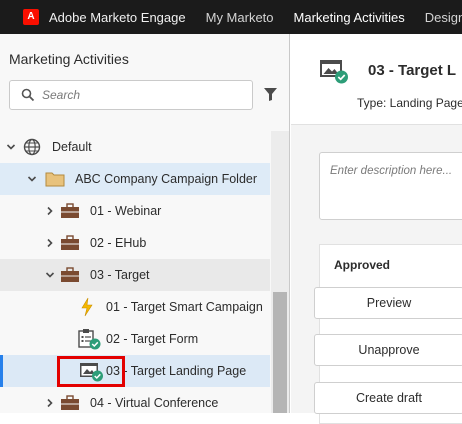 Image resolution: width=462 pixels, height=424 pixels. What do you see at coordinates (135, 147) in the screenshot?
I see `tree-item-default: Default` at bounding box center [135, 147].